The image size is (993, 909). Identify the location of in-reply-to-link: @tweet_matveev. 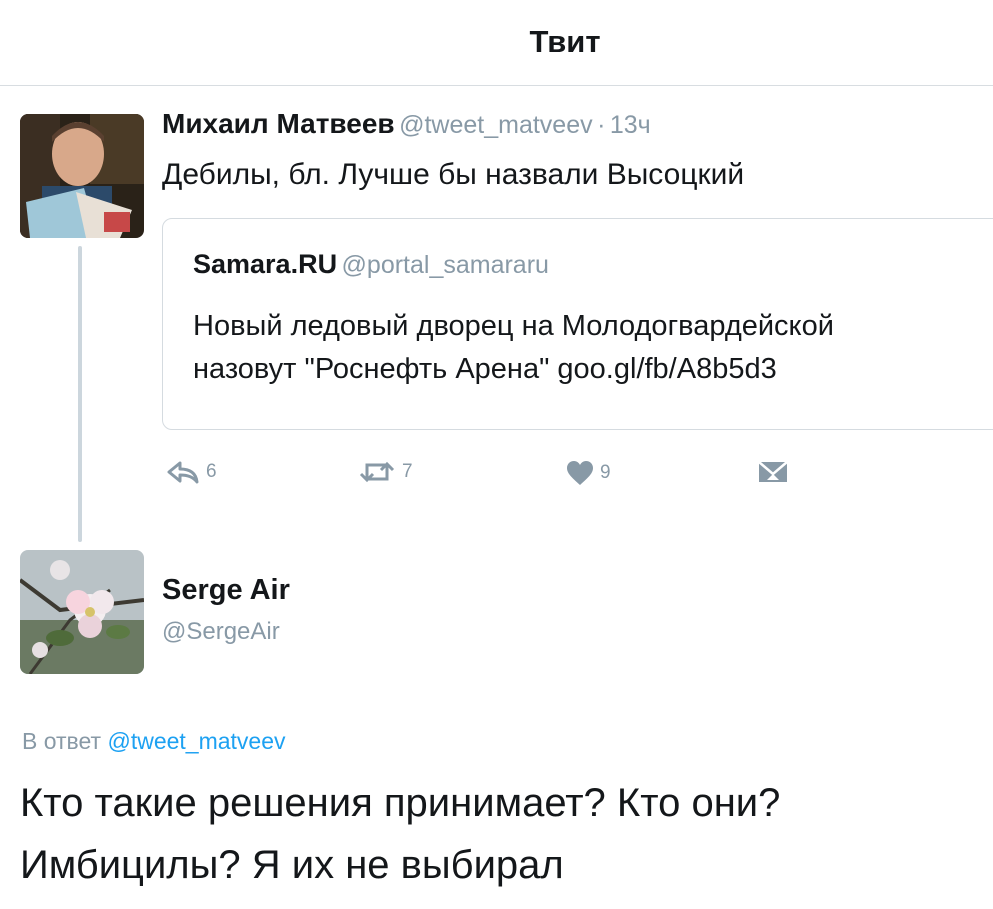
(196, 741).